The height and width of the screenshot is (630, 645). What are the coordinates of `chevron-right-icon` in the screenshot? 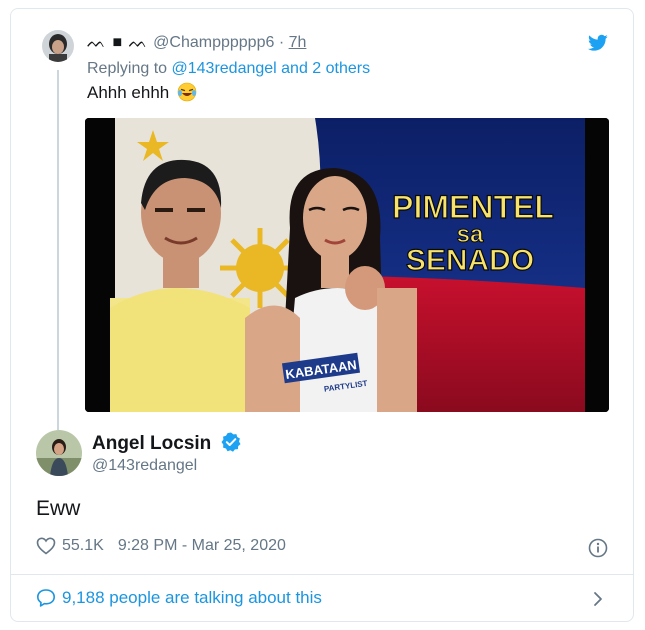 It's located at (598, 599).